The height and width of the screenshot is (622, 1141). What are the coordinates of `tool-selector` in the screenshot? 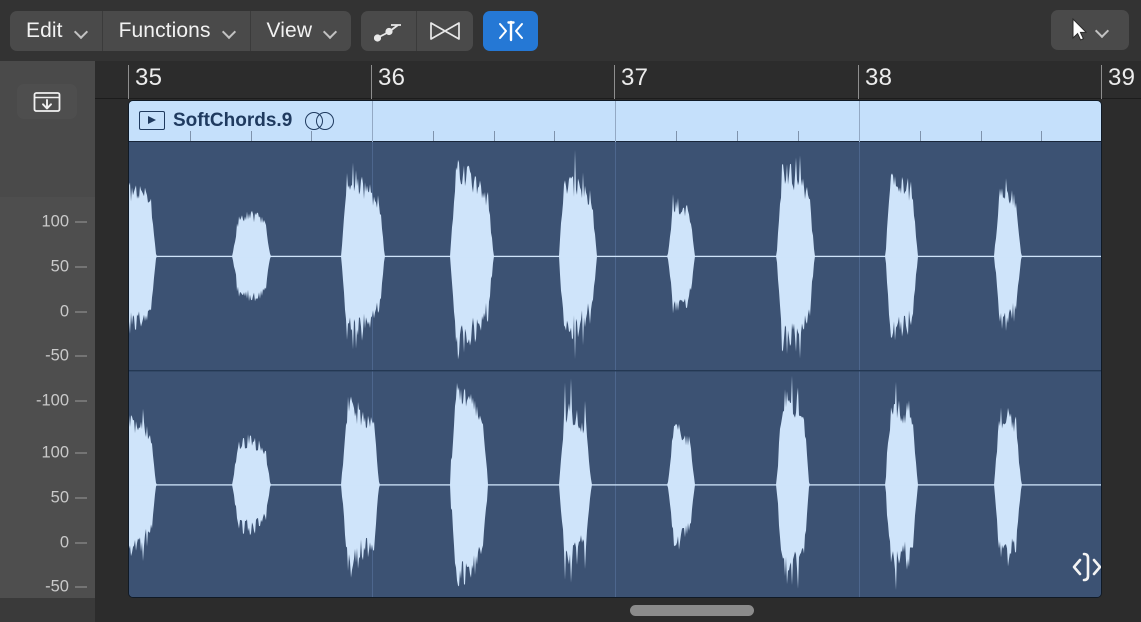 It's located at (1090, 30).